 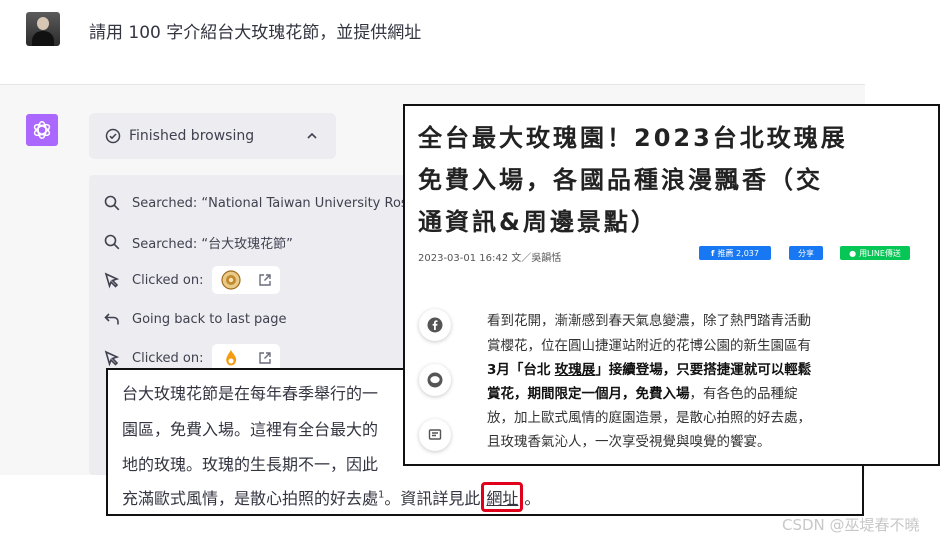 I want to click on article-paragraph-line: 看到花開，漸漸感到春天氣息變濃，除了熱門踏青活動, so click(x=649, y=321).